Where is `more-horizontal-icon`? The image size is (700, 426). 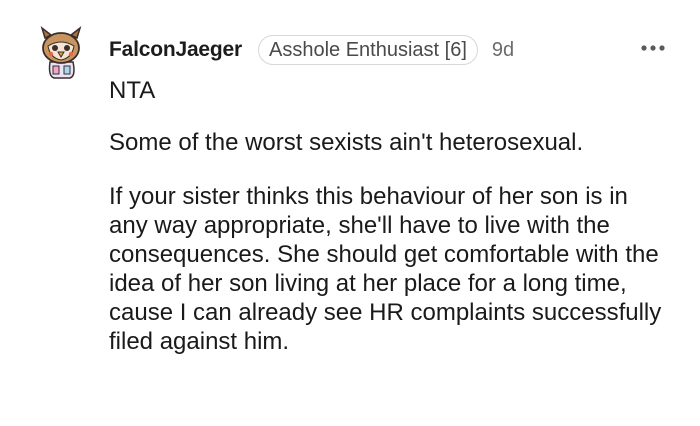
more-horizontal-icon is located at coordinates (653, 48).